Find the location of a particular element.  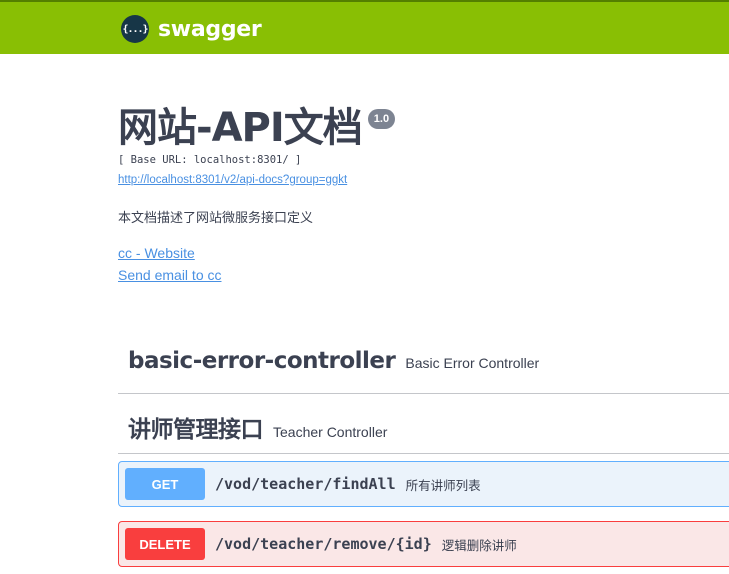

swagger-logo: {...} swagger is located at coordinates (191, 29).